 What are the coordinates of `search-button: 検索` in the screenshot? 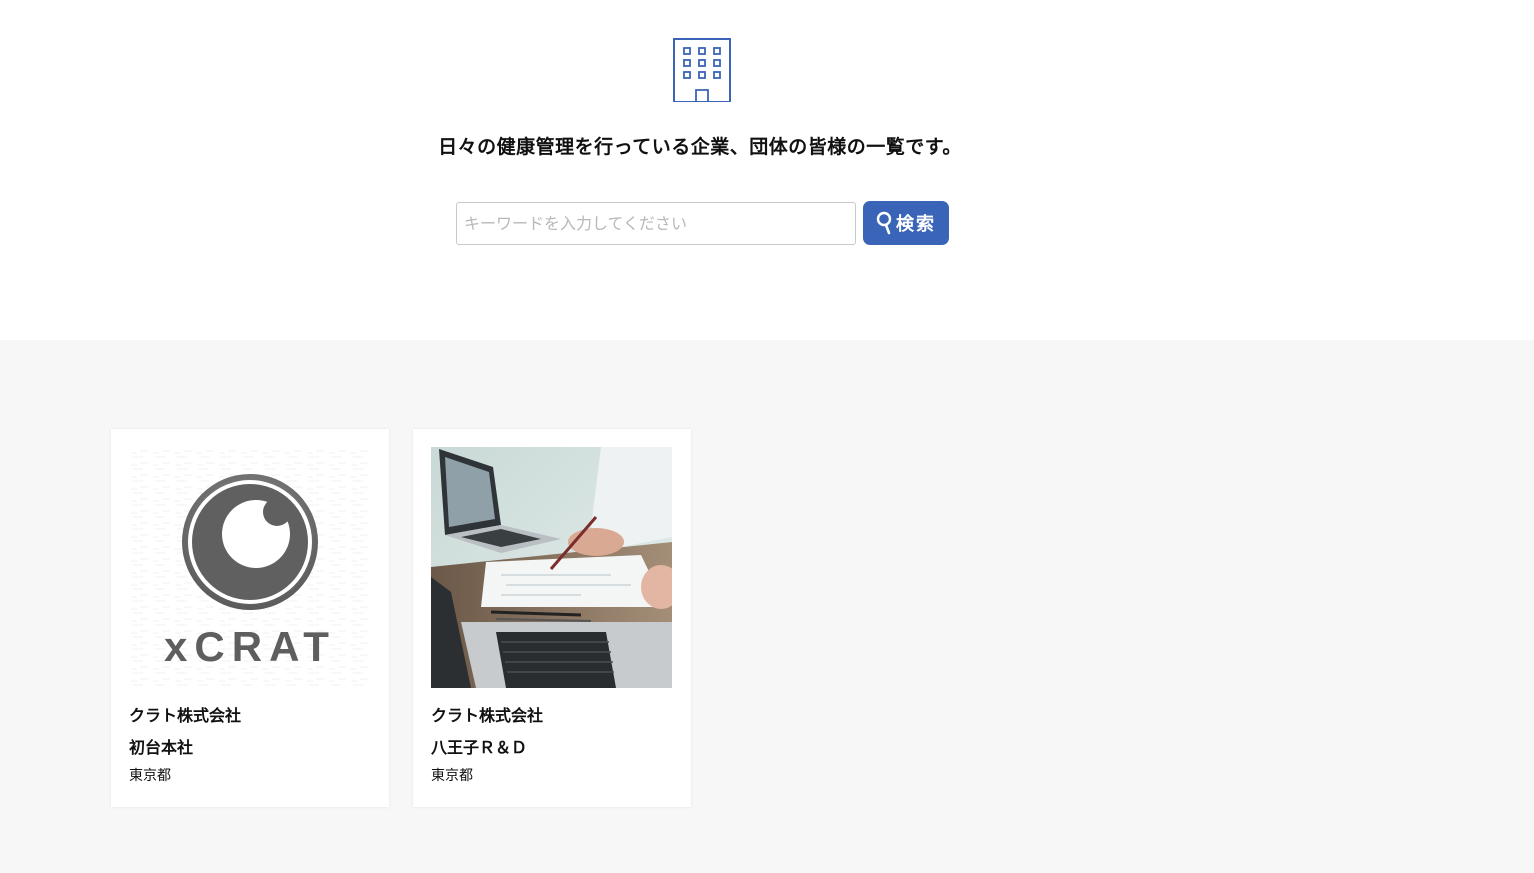 It's located at (906, 223).